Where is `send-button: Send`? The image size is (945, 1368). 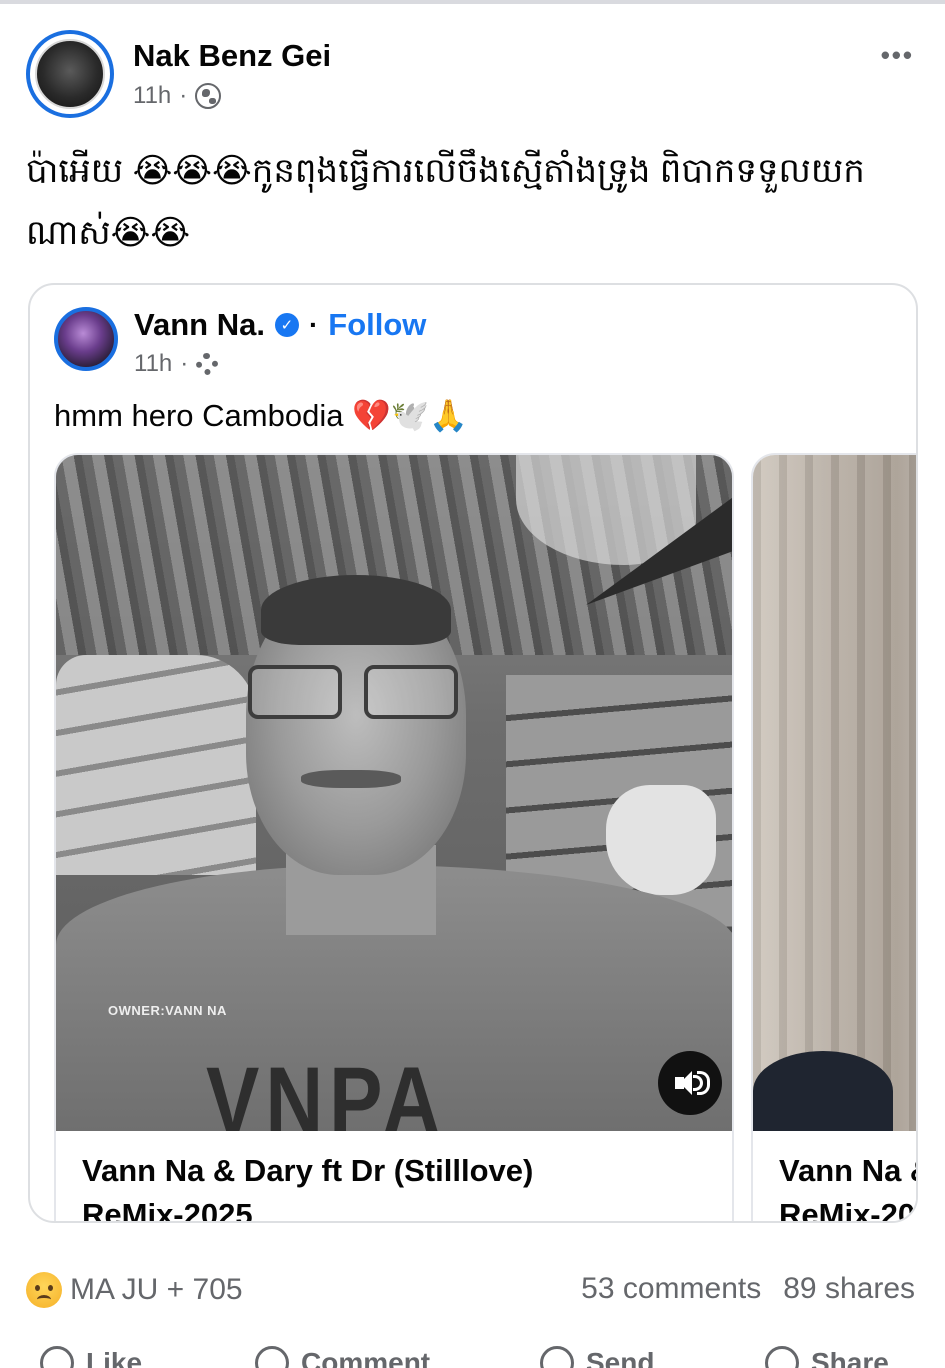 send-button: Send is located at coordinates (597, 1357).